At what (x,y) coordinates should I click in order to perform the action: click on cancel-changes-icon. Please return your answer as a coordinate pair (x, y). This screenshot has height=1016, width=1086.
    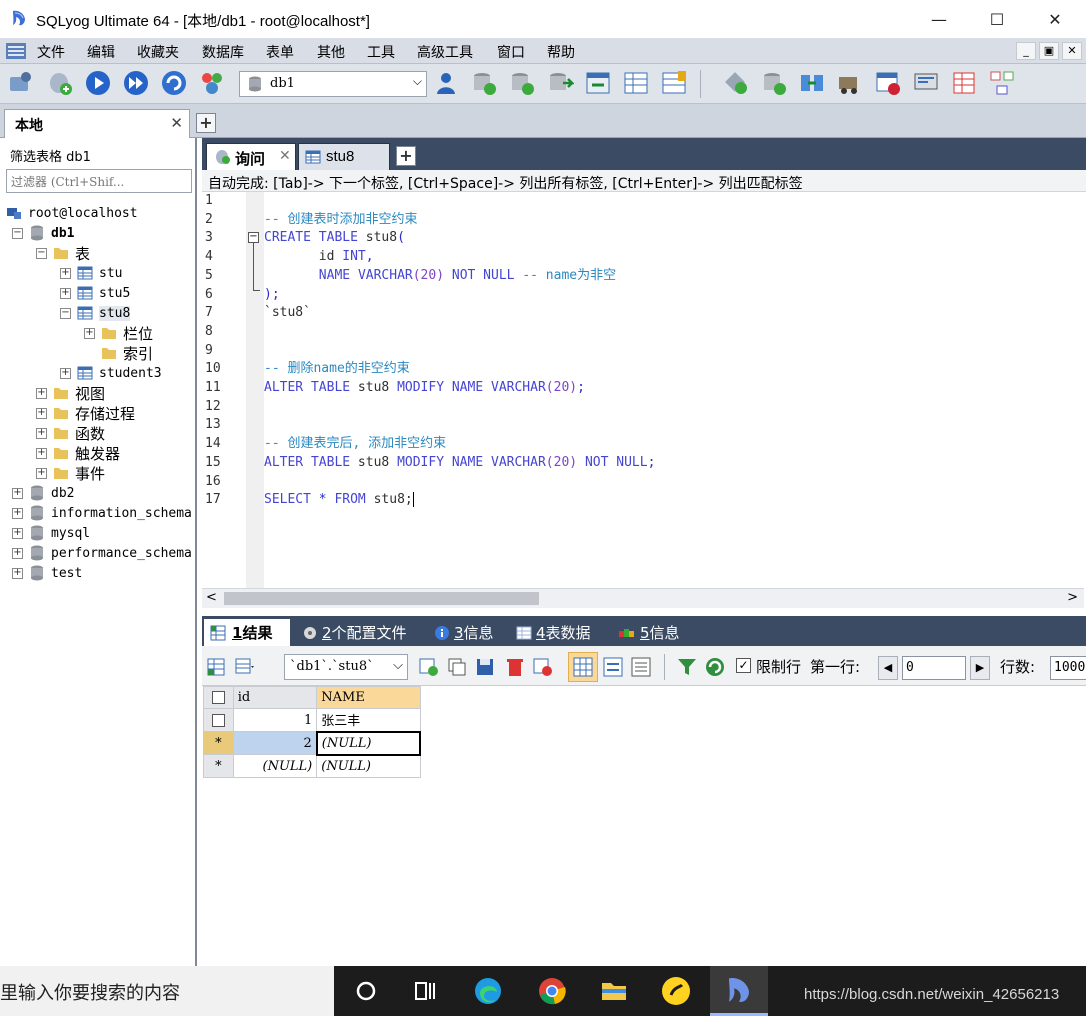
    Looking at the image, I should click on (543, 667).